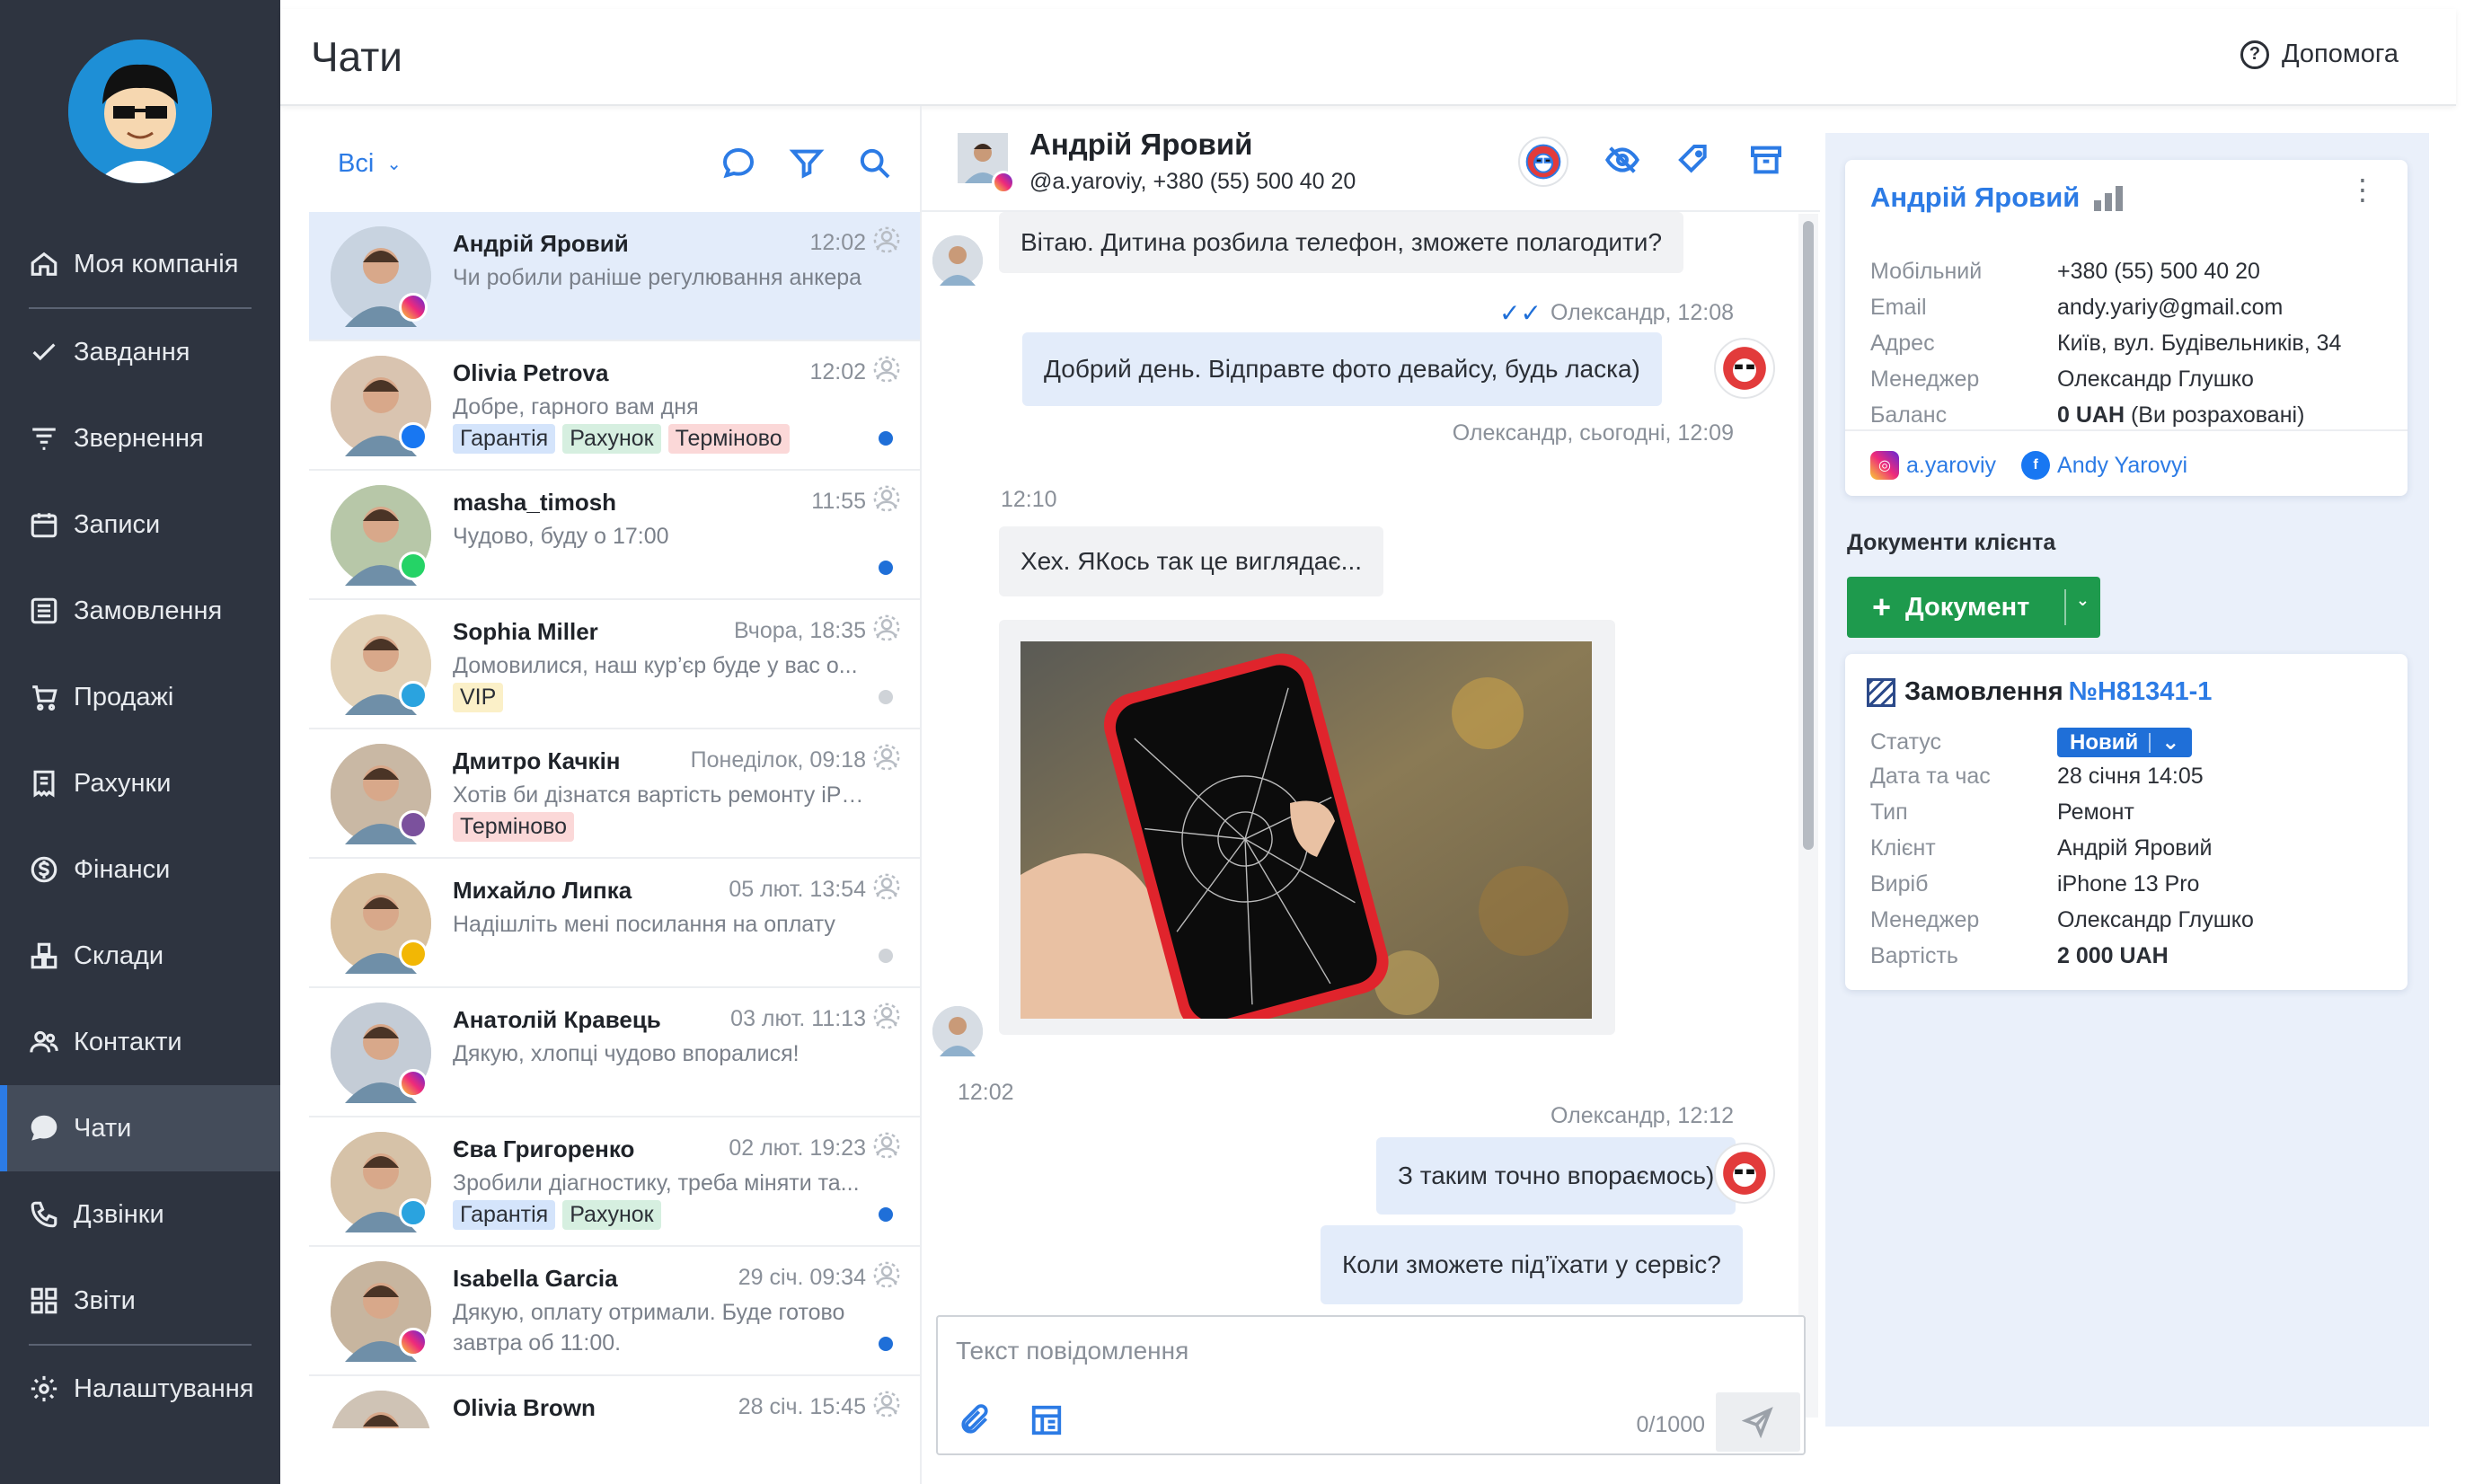 The height and width of the screenshot is (1484, 2465). I want to click on help-label: Допомога, so click(2340, 54).